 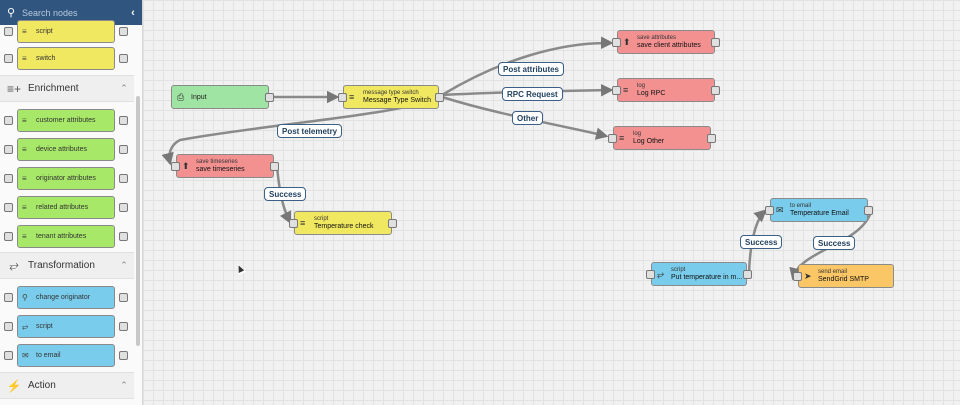 What do you see at coordinates (391, 93) in the screenshot?
I see `node-type: message type switch` at bounding box center [391, 93].